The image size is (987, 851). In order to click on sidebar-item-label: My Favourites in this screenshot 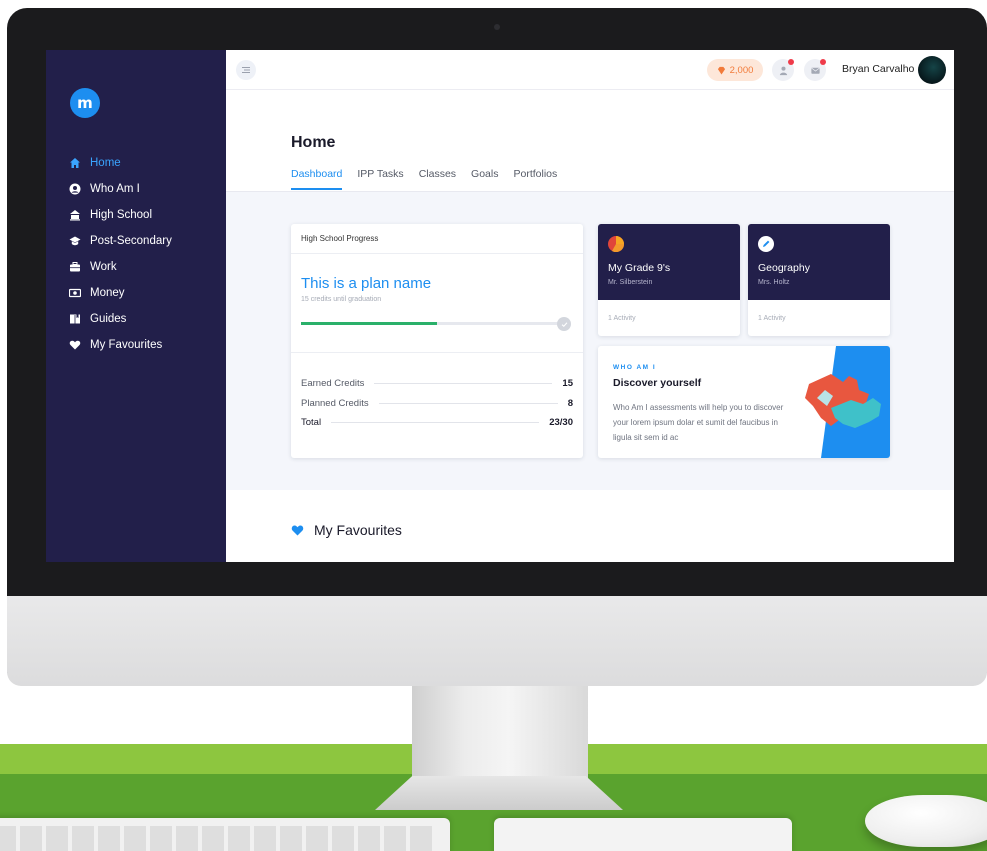, I will do `click(126, 345)`.